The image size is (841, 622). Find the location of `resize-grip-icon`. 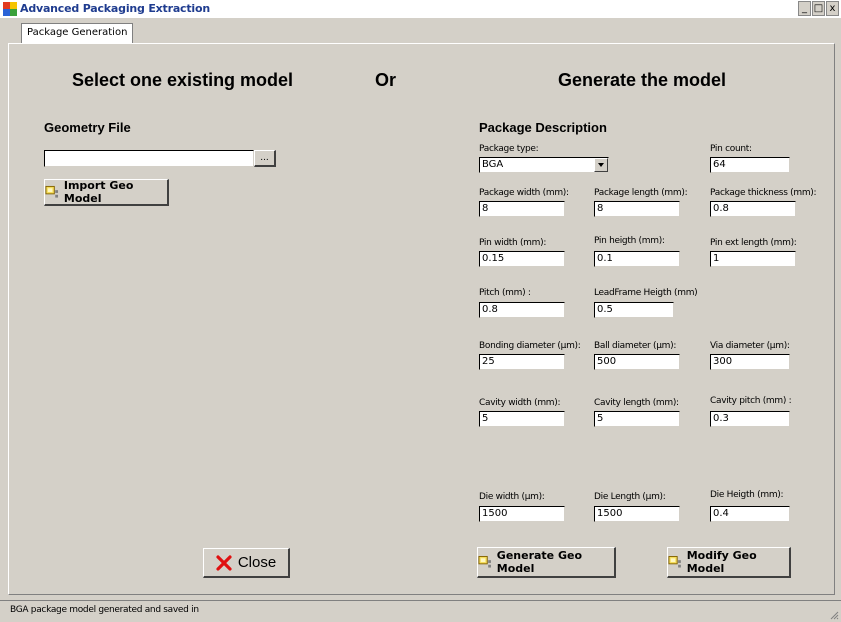

resize-grip-icon is located at coordinates (834, 615).